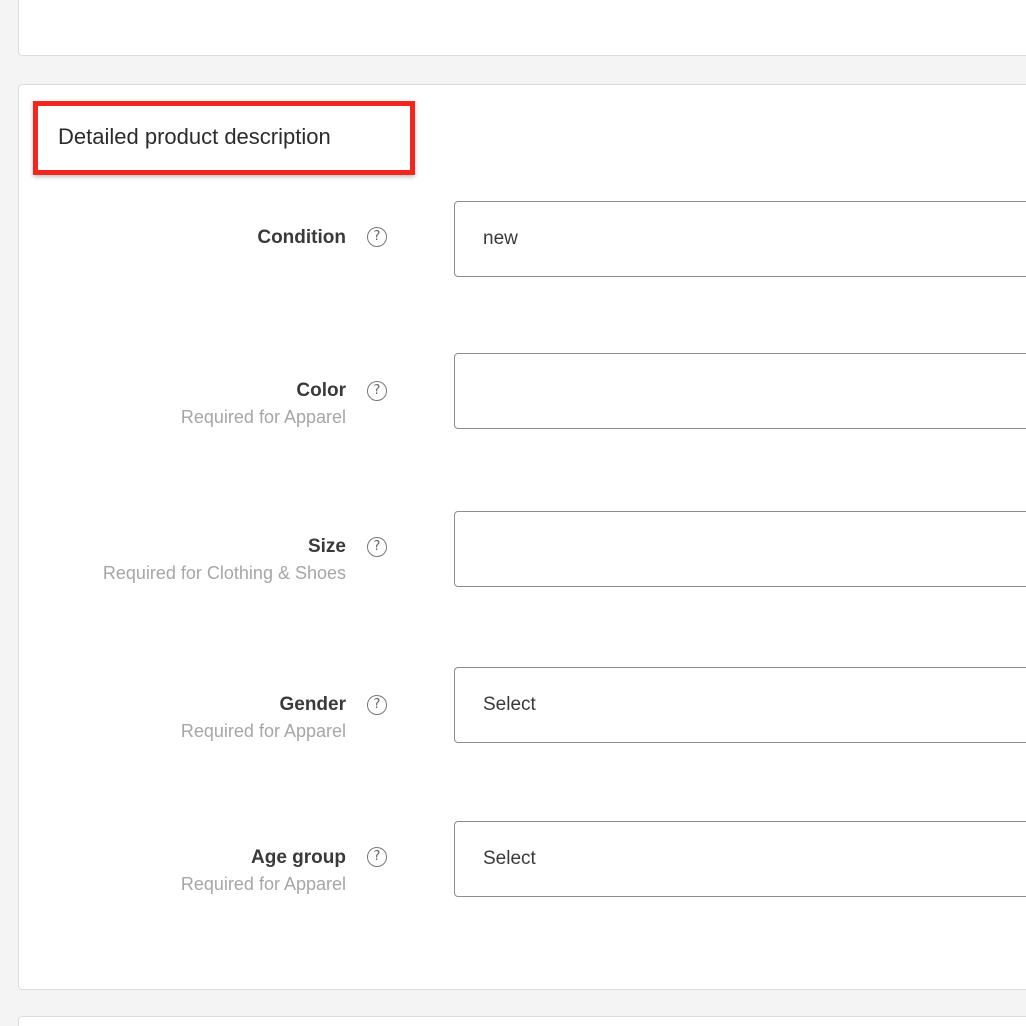 The width and height of the screenshot is (1026, 1026). What do you see at coordinates (298, 857) in the screenshot?
I see `age-group-label: Age group` at bounding box center [298, 857].